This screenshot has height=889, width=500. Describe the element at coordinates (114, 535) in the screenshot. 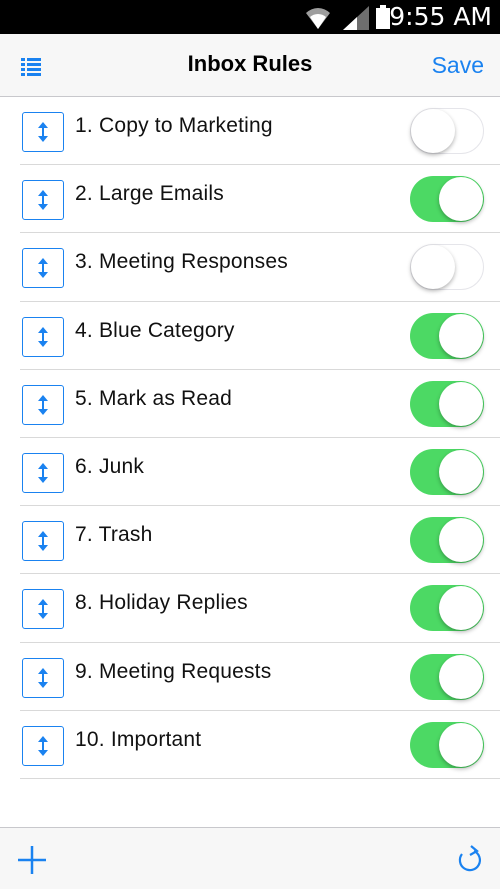

I see `rule-label: 7. Trash` at that location.